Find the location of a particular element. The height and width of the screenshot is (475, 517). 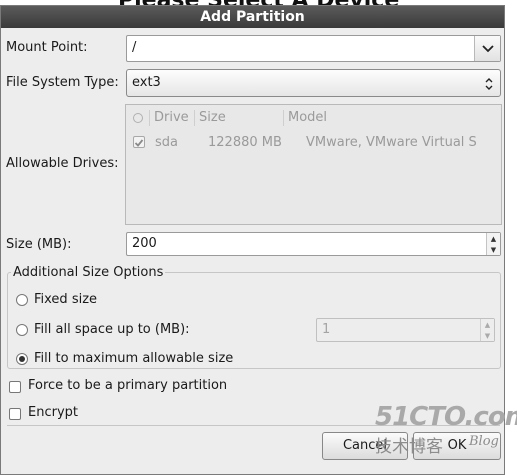

fill-up-to-label: Fill all space up to (MB): is located at coordinates (112, 329).